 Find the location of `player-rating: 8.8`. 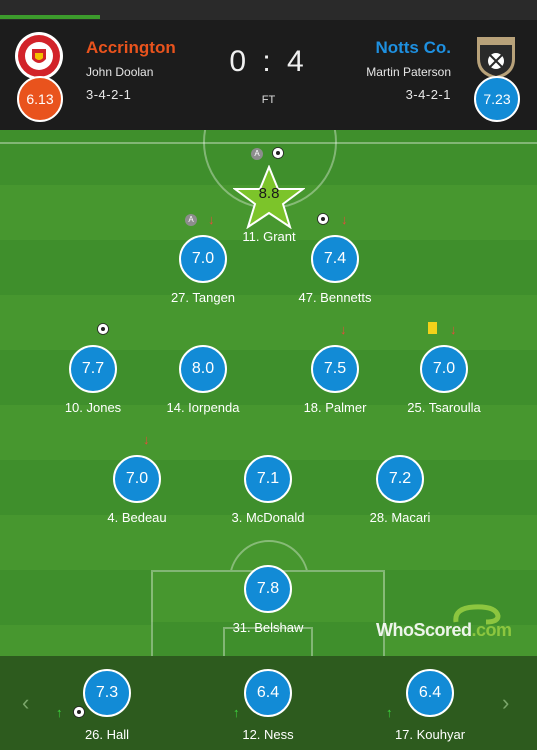

player-rating: 8.8 is located at coordinates (269, 193).